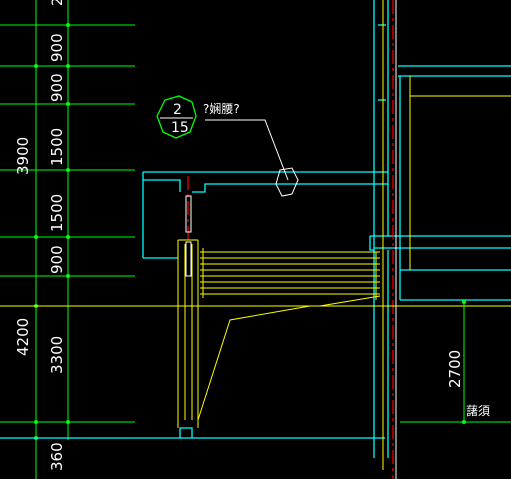  What do you see at coordinates (478, 411) in the screenshot?
I see `floor-label: 藷須` at bounding box center [478, 411].